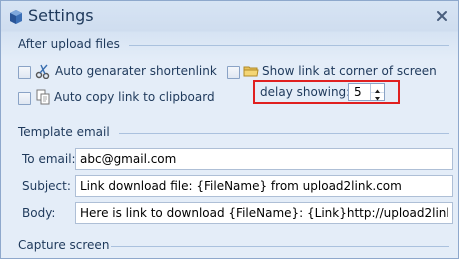  I want to click on subject-input, so click(264, 186).